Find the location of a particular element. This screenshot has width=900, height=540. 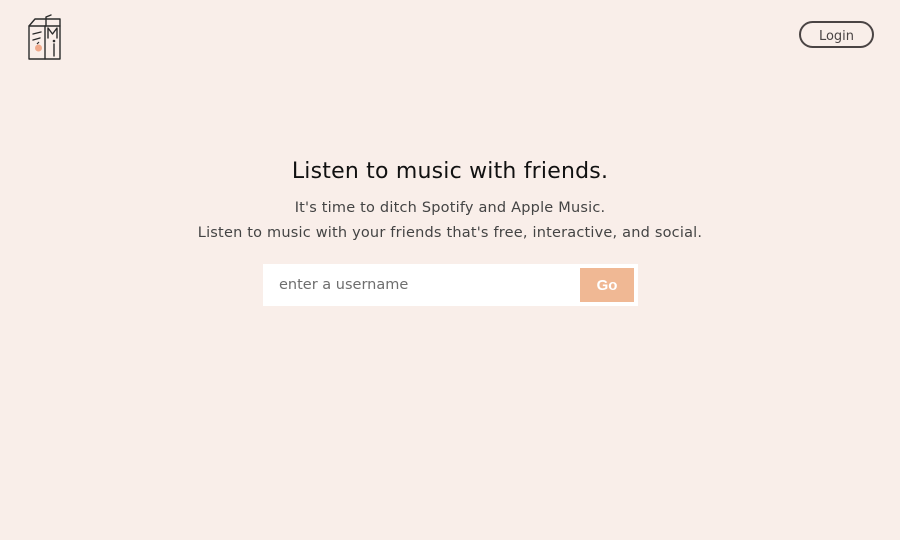

login-button: Login is located at coordinates (836, 34).